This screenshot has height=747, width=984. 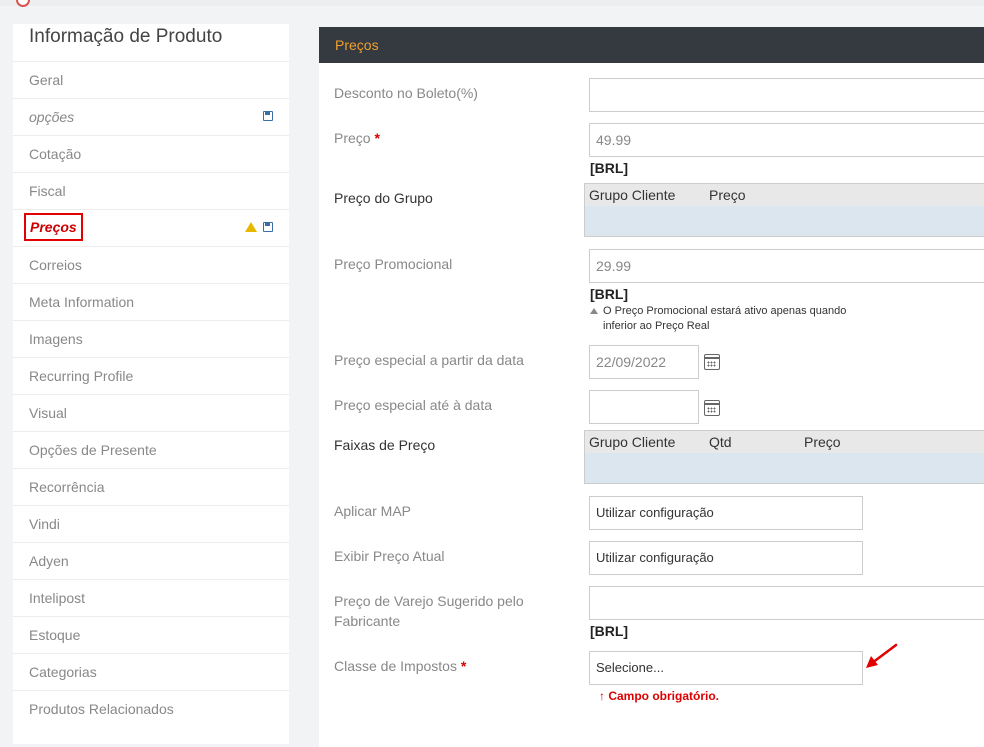 I want to click on red-arrow-annotation-icon, so click(x=882, y=655).